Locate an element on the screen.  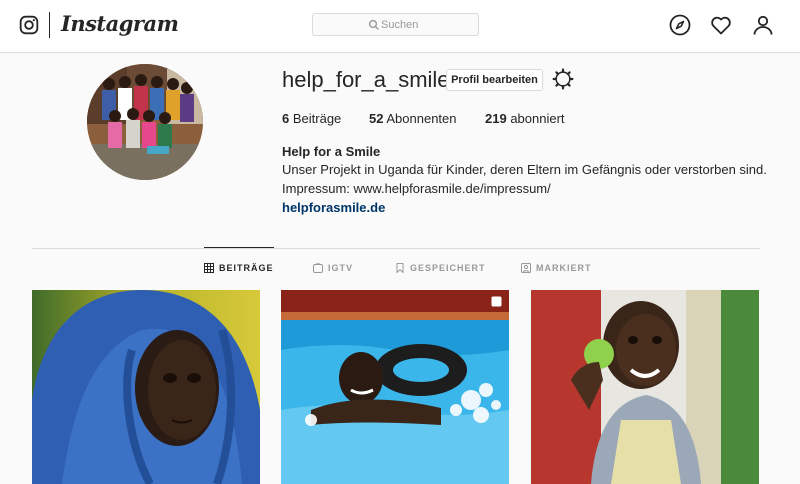
avatar-group-photo is located at coordinates (145, 122).